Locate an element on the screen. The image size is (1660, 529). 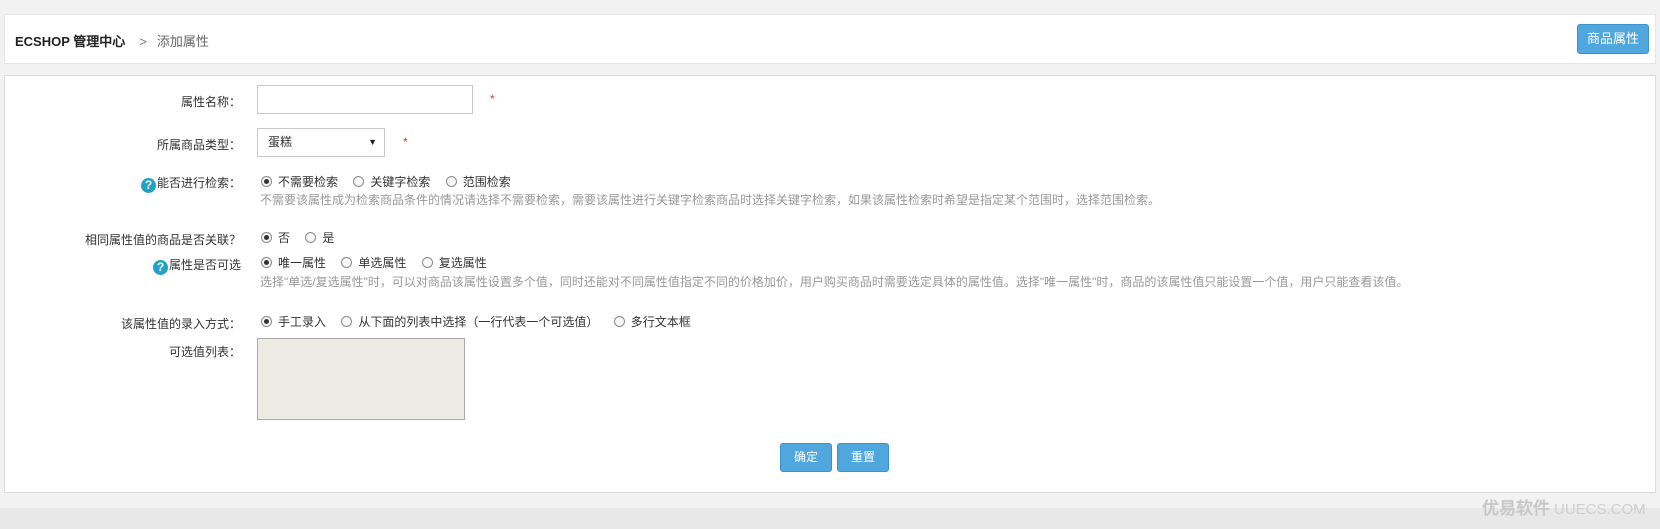
attr-name-row: 属性名称： * is located at coordinates (830, 100).